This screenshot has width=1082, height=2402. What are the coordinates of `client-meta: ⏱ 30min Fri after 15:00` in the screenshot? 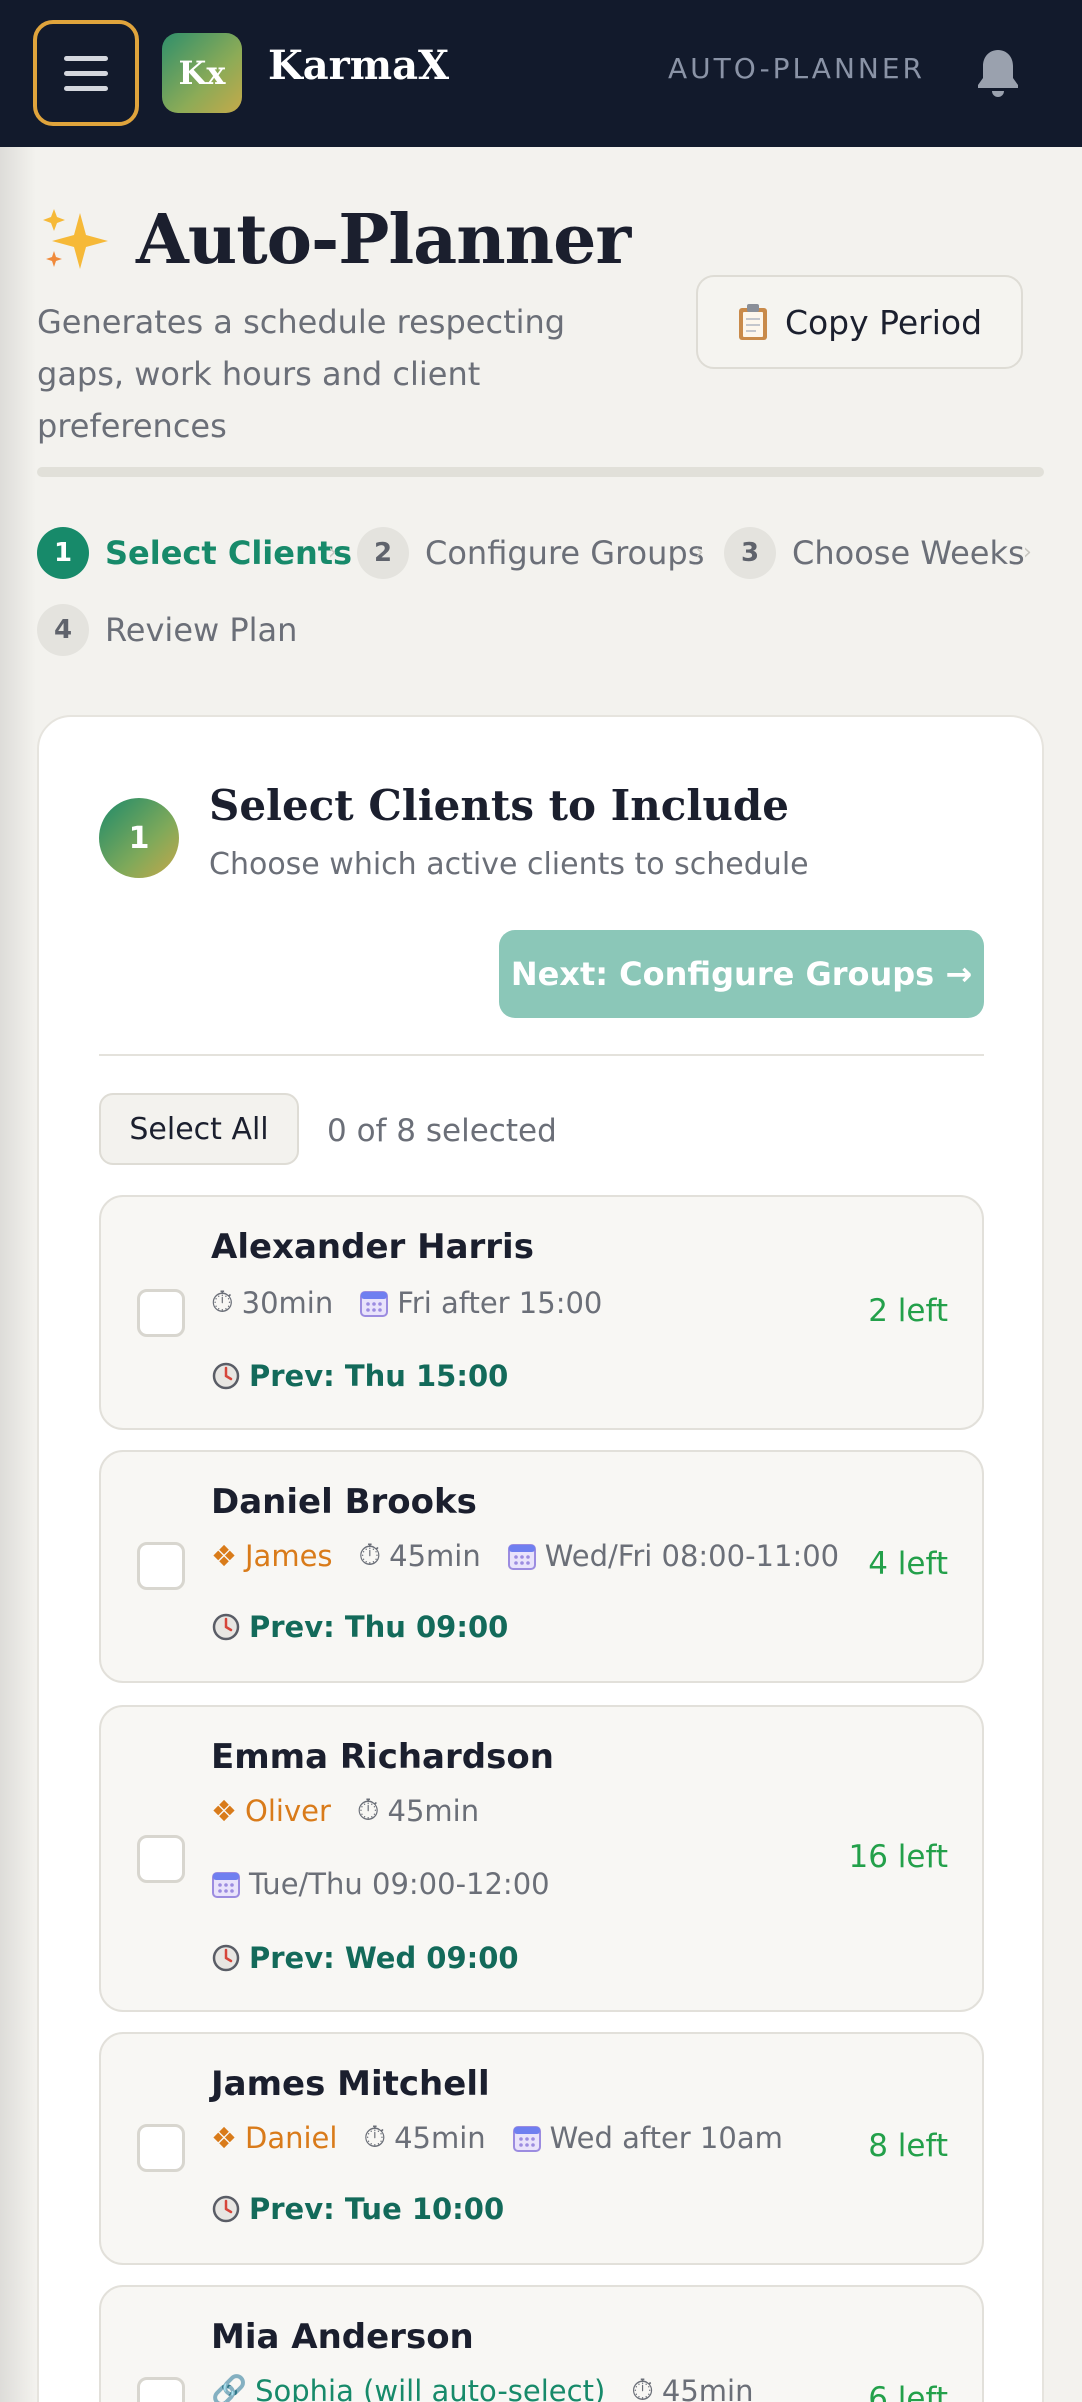 It's located at (419, 1302).